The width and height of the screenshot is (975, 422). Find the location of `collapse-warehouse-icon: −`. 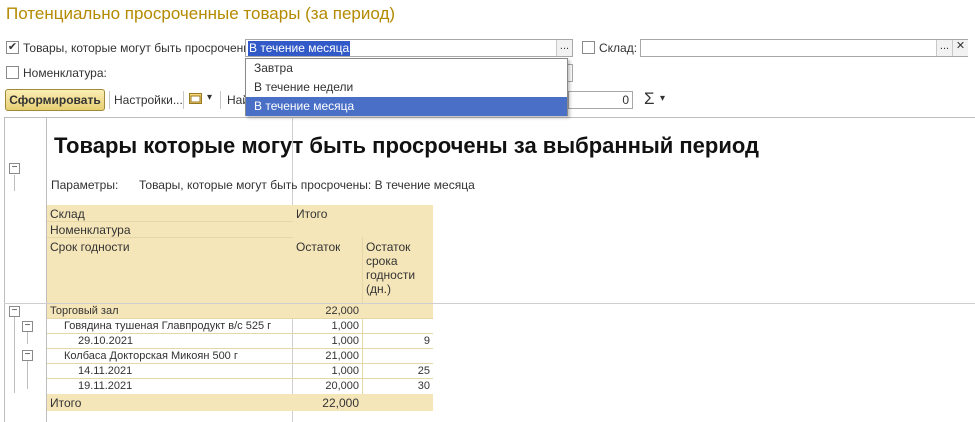

collapse-warehouse-icon: − is located at coordinates (14, 311).